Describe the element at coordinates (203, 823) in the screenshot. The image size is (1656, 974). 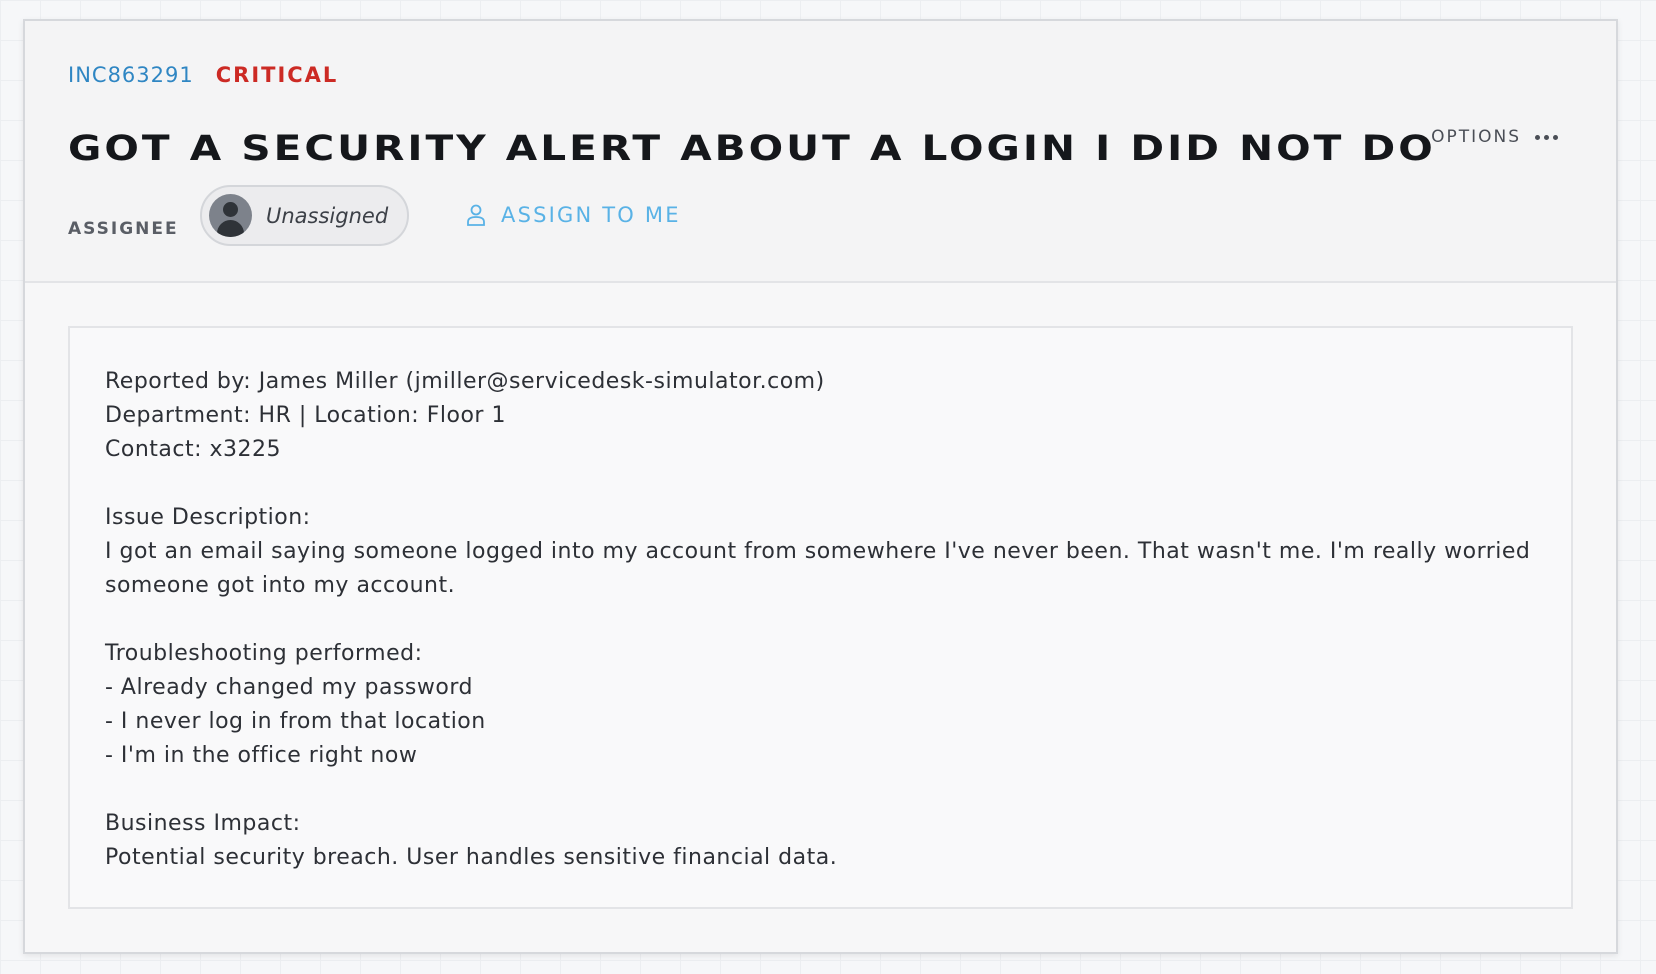
I see `impact-heading: Business Impact:` at that location.